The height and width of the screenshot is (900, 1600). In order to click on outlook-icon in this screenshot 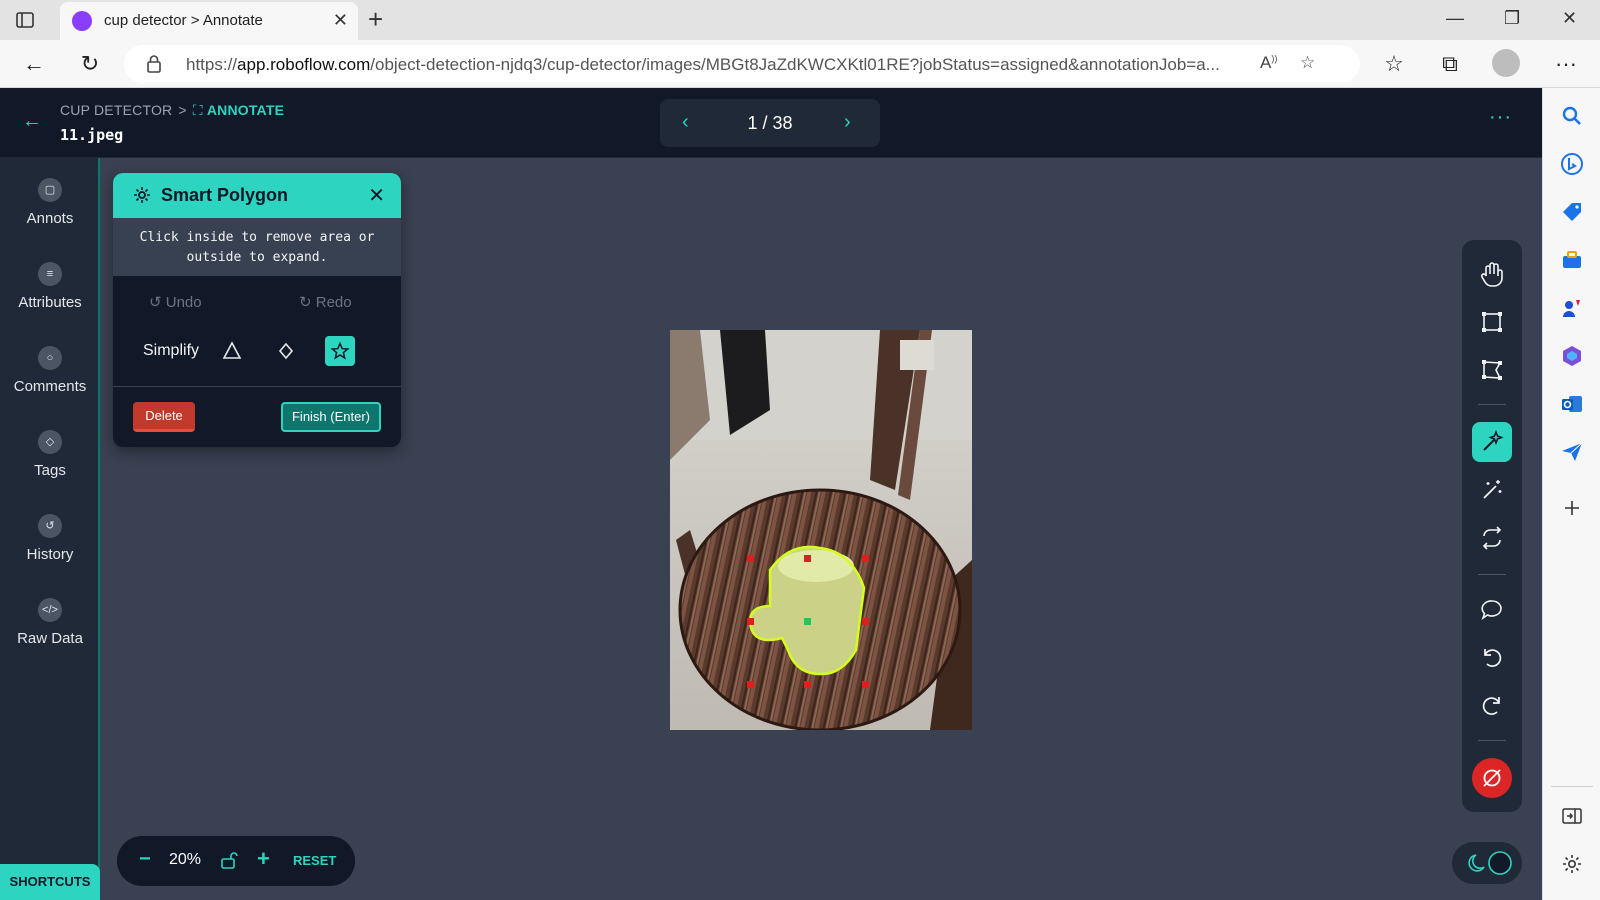, I will do `click(1572, 404)`.